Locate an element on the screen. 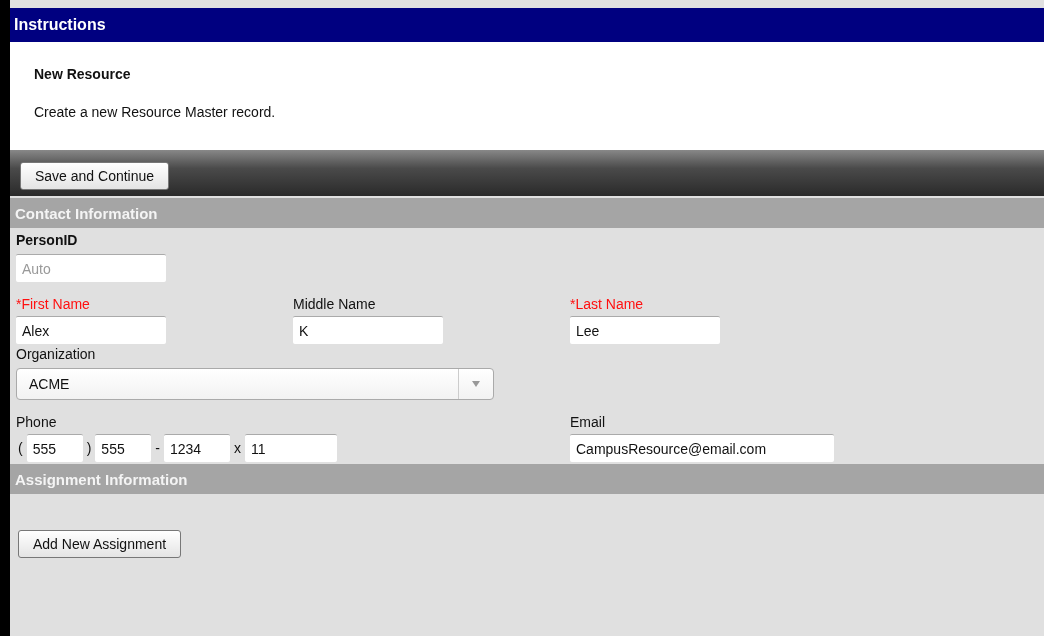 Image resolution: width=1044 pixels, height=636 pixels. extension-mark: x is located at coordinates (237, 448).